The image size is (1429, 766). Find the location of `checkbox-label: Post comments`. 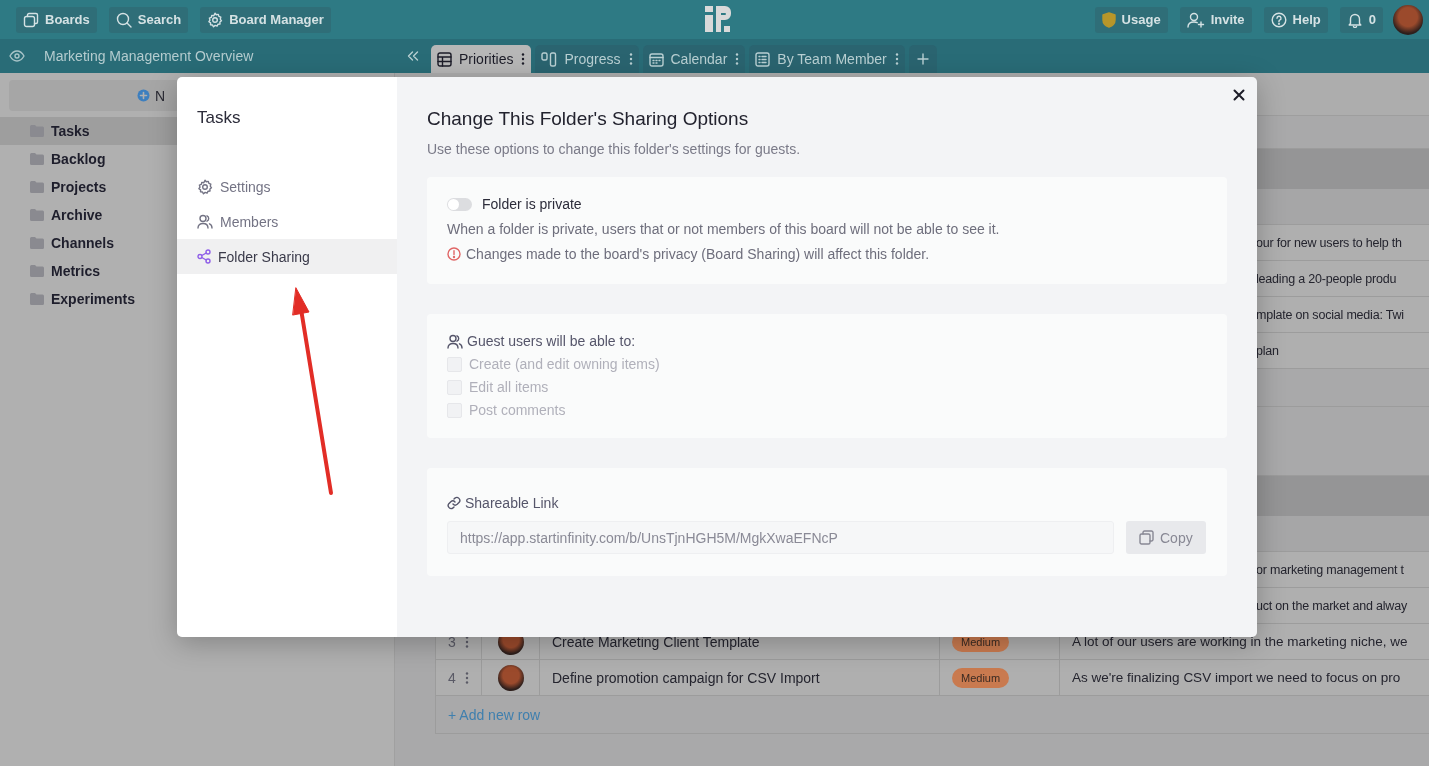

checkbox-label: Post comments is located at coordinates (517, 410).